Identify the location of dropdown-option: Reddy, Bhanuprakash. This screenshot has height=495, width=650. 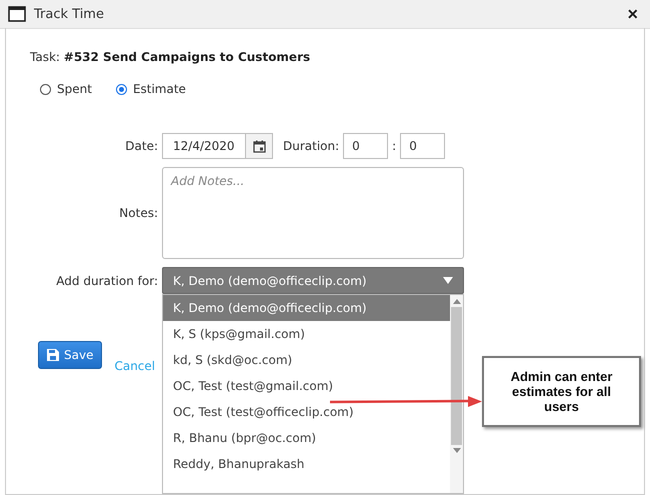
(306, 464).